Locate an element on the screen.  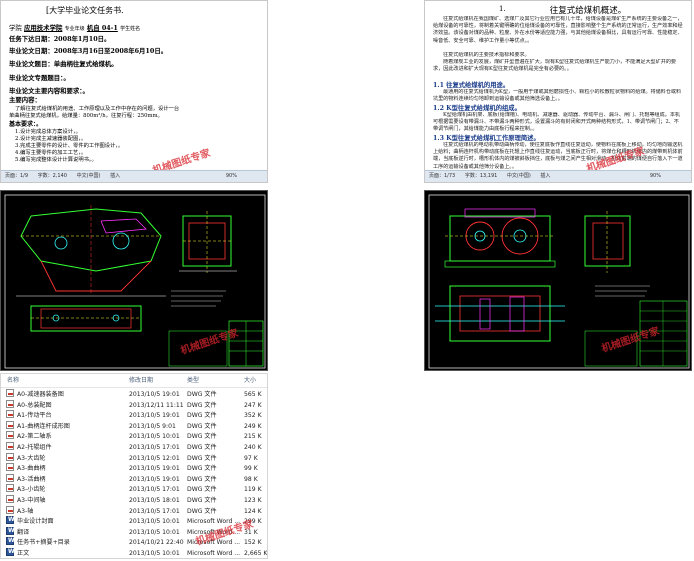
assembly-drawing-canvas is located at coordinates (135, 281).